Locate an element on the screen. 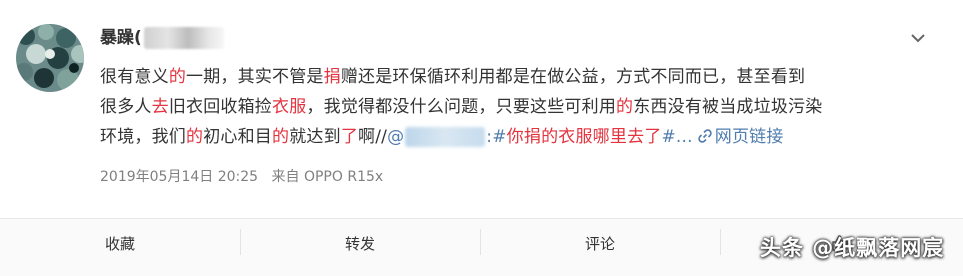  text: 赠还是环保循环利用都是在做公益，方式不同而已，甚至看到 is located at coordinates (573, 77).